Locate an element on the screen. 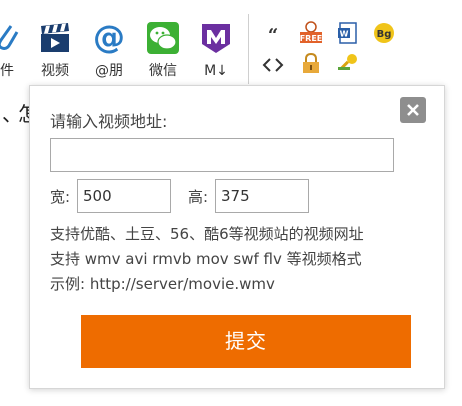  markdown-icon is located at coordinates (216, 38).